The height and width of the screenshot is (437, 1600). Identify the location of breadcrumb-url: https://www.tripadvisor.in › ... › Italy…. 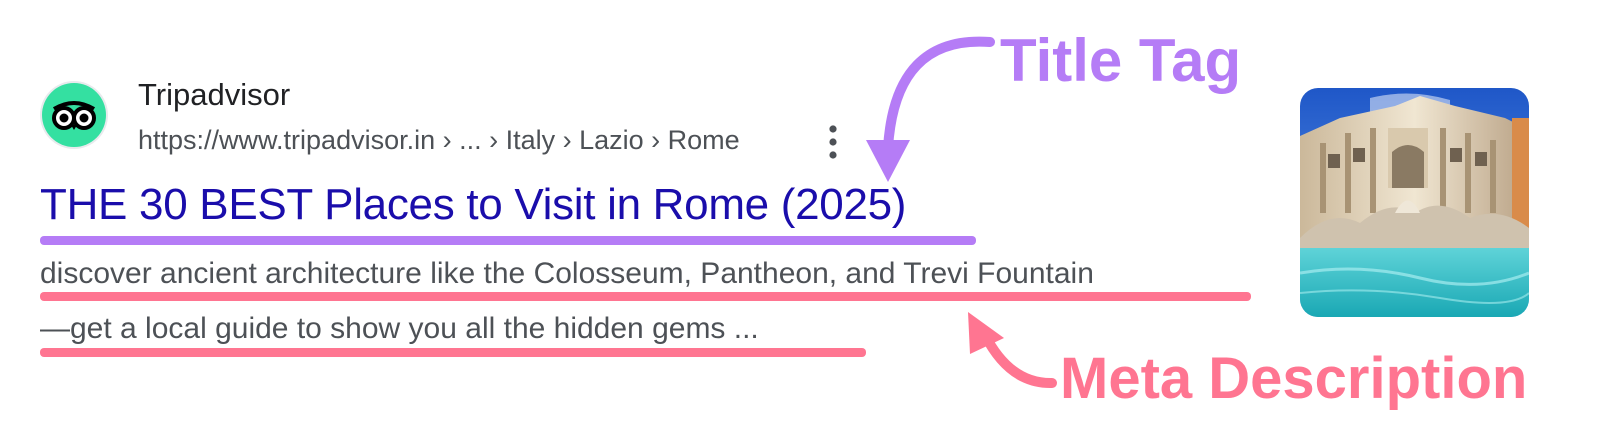
(439, 140).